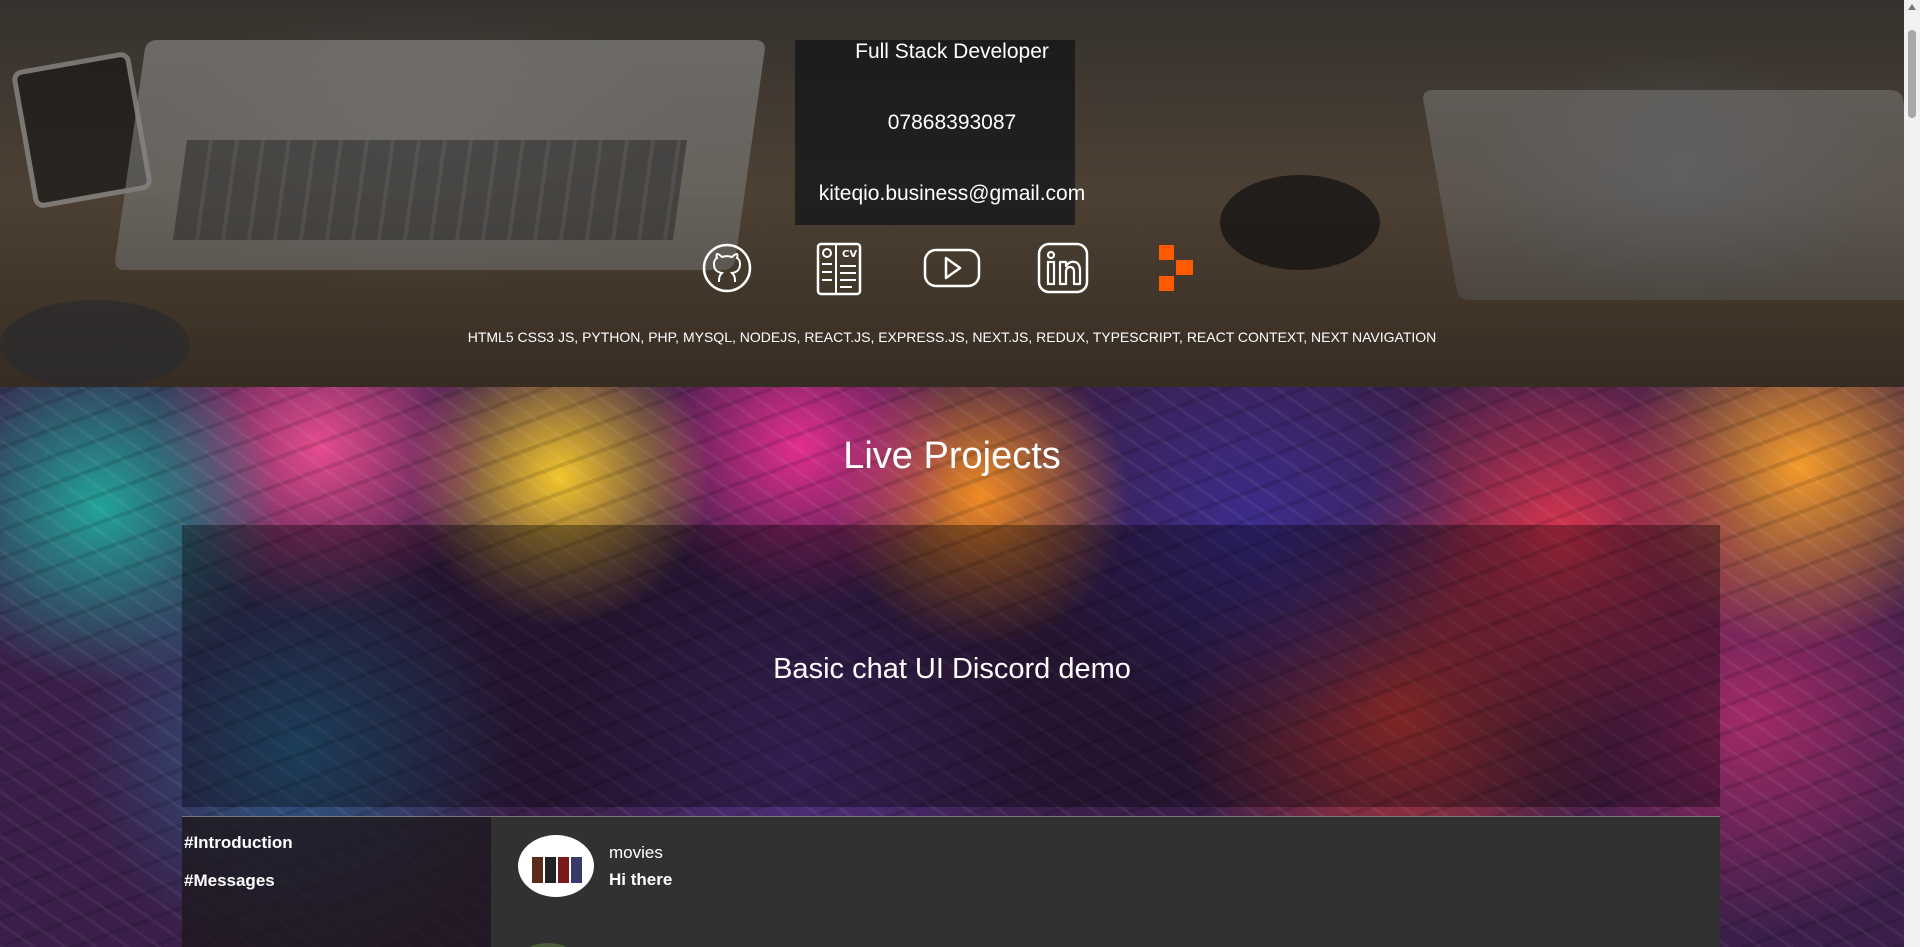 The image size is (1920, 947). I want to click on scroll-up-icon, so click(1912, 7).